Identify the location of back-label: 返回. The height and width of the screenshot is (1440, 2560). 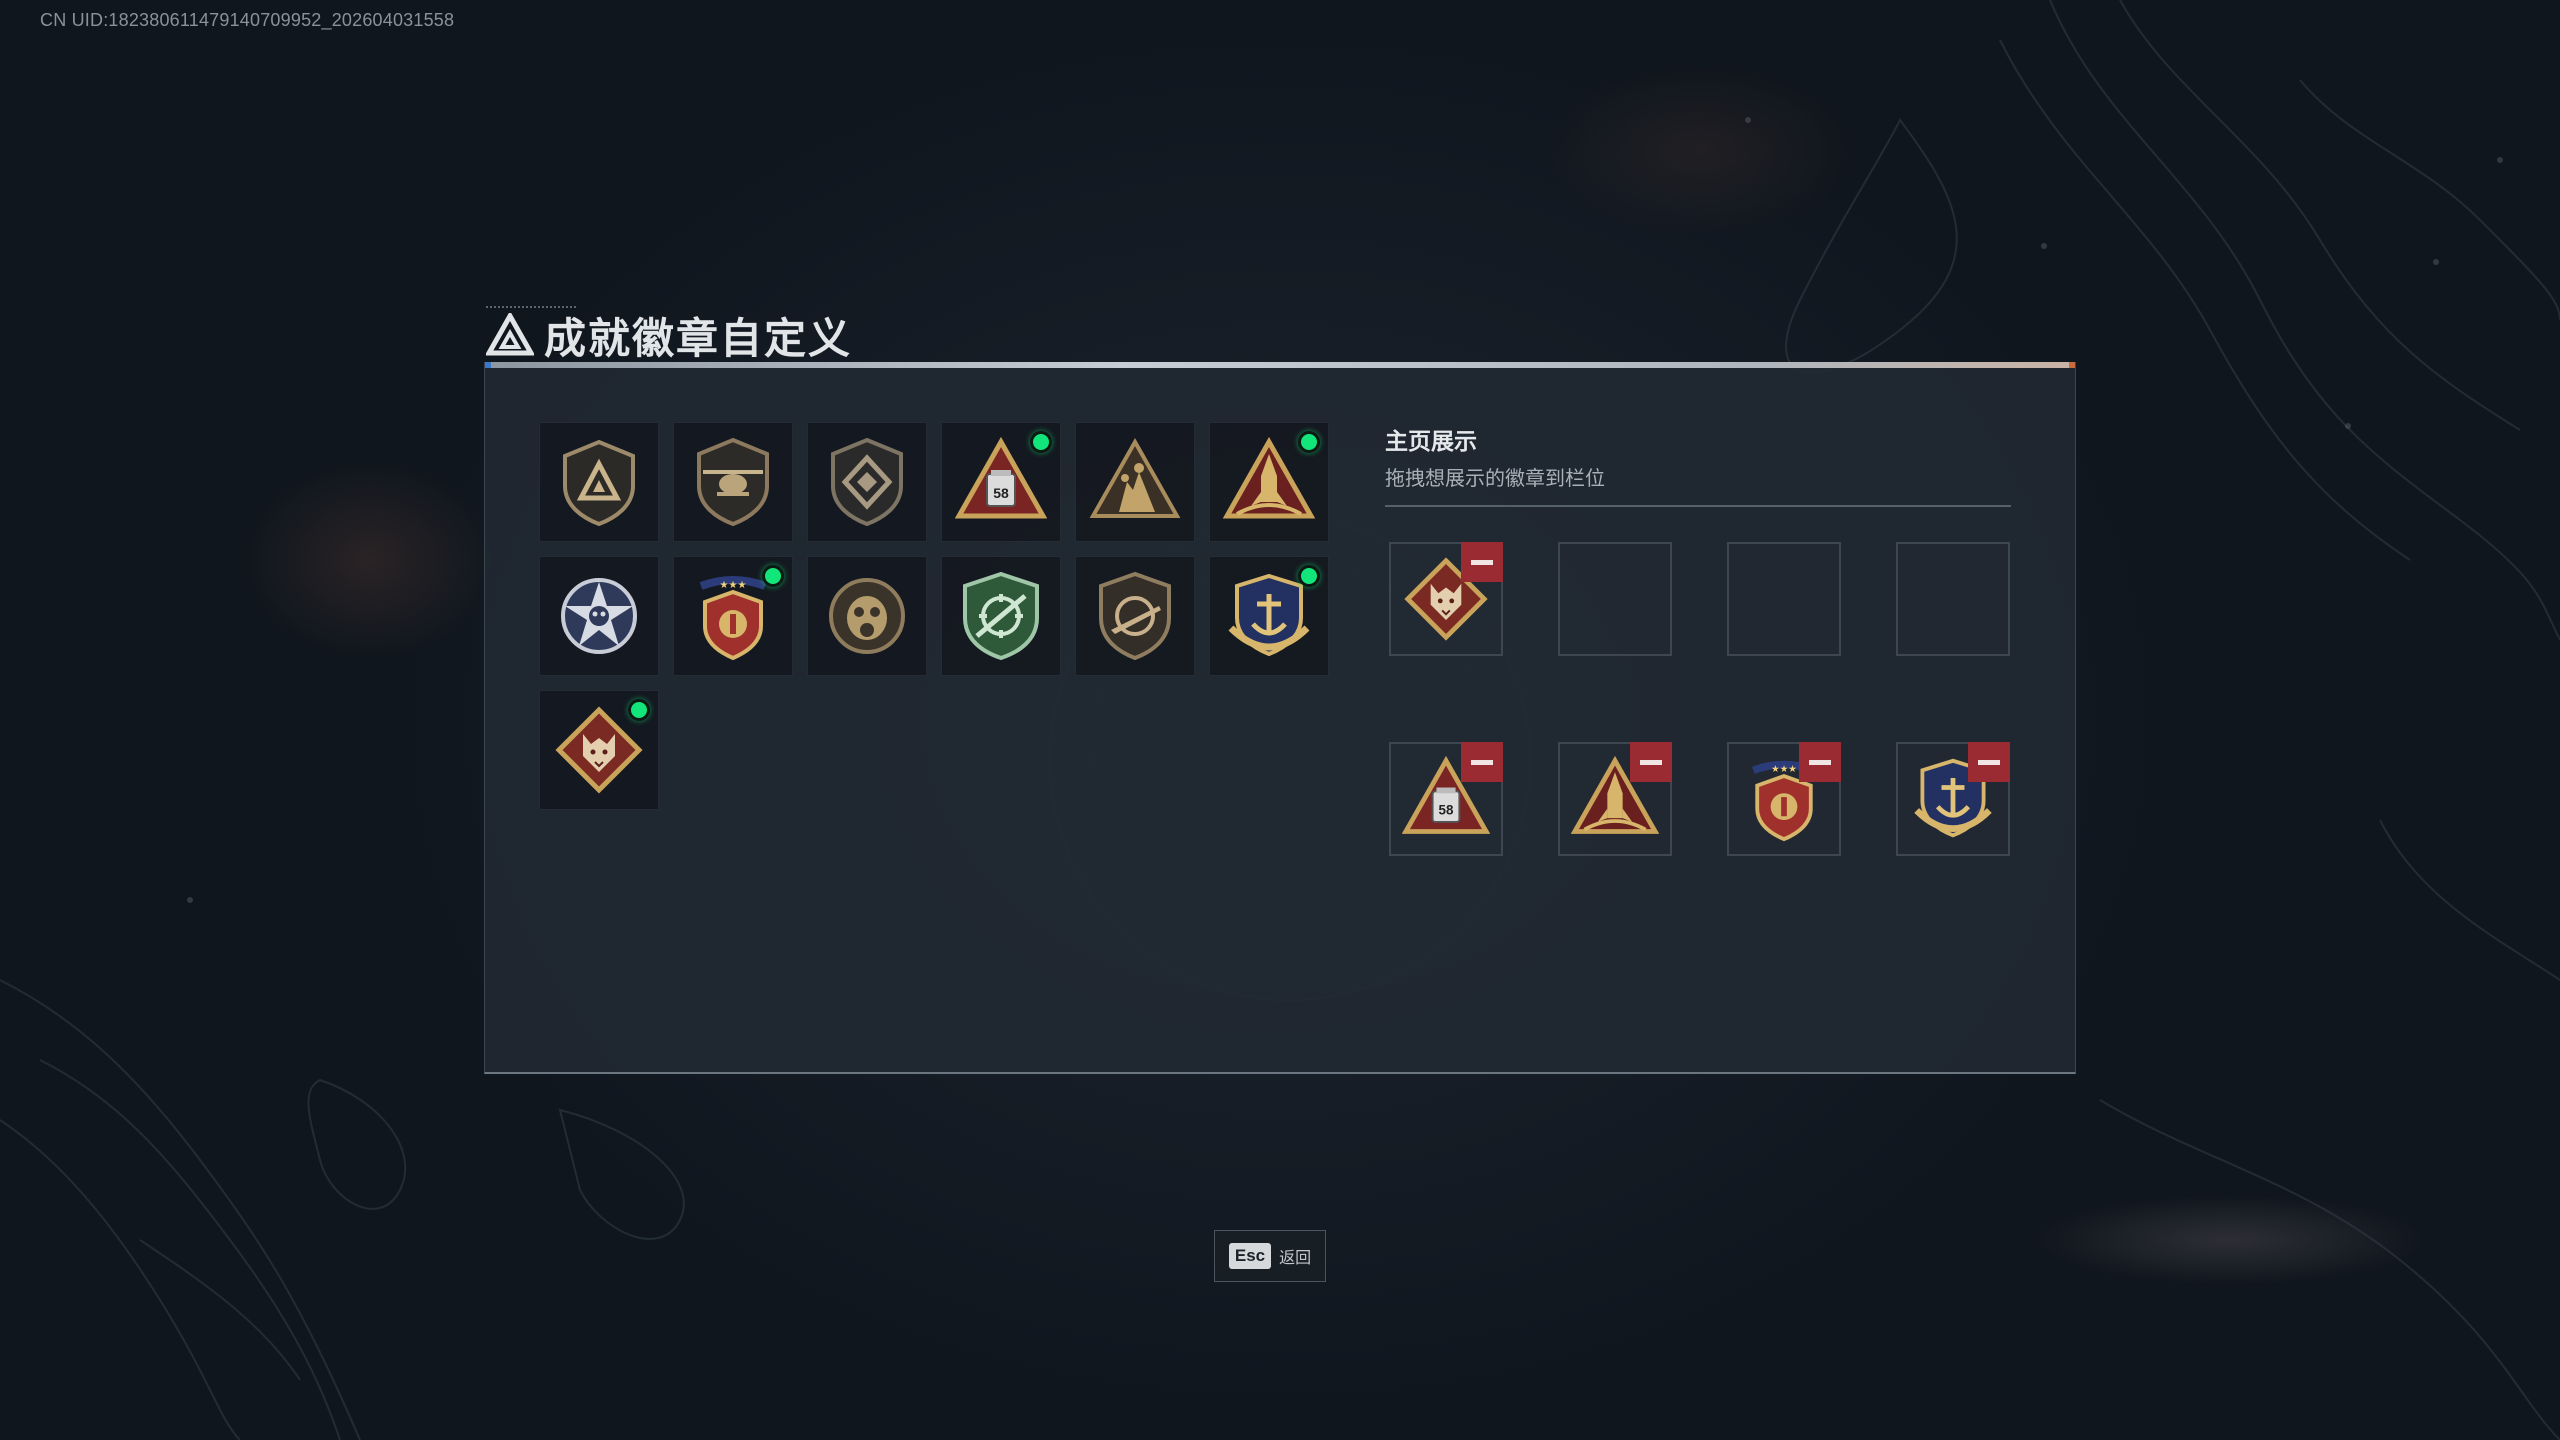
(1295, 1257).